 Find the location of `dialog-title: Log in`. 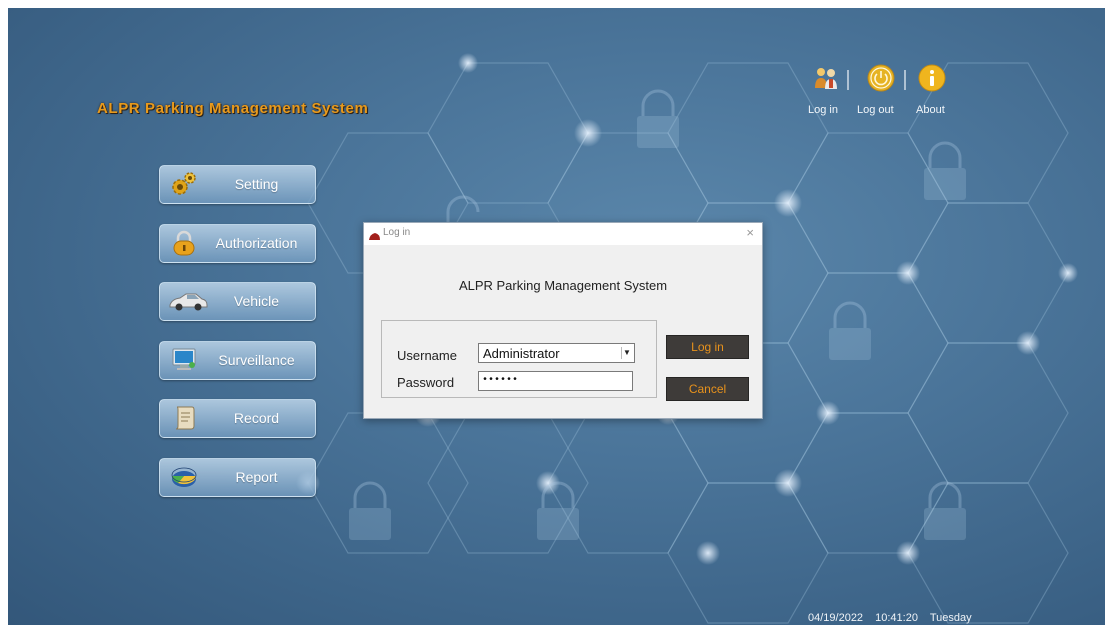

dialog-title: Log in is located at coordinates (397, 232).